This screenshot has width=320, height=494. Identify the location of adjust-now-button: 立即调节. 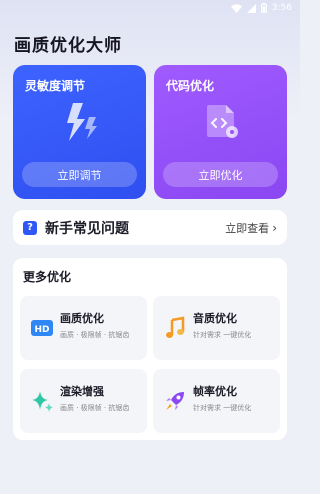
(79, 174).